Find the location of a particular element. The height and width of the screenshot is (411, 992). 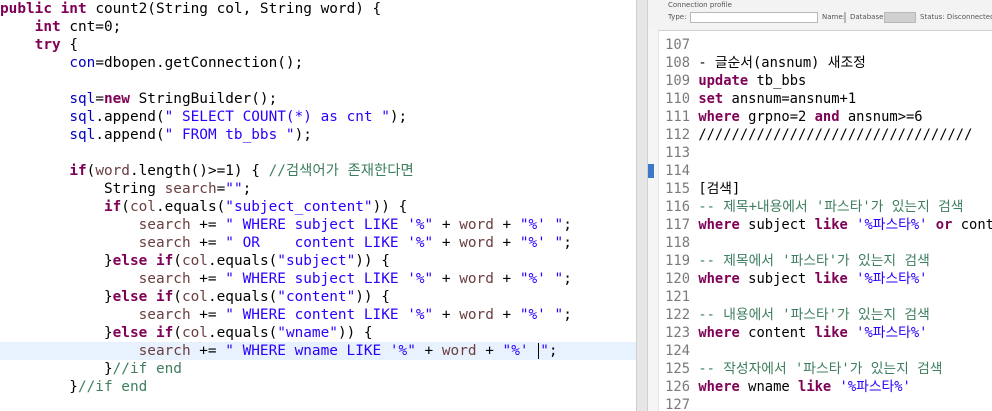

code-token: try is located at coordinates (47, 45).